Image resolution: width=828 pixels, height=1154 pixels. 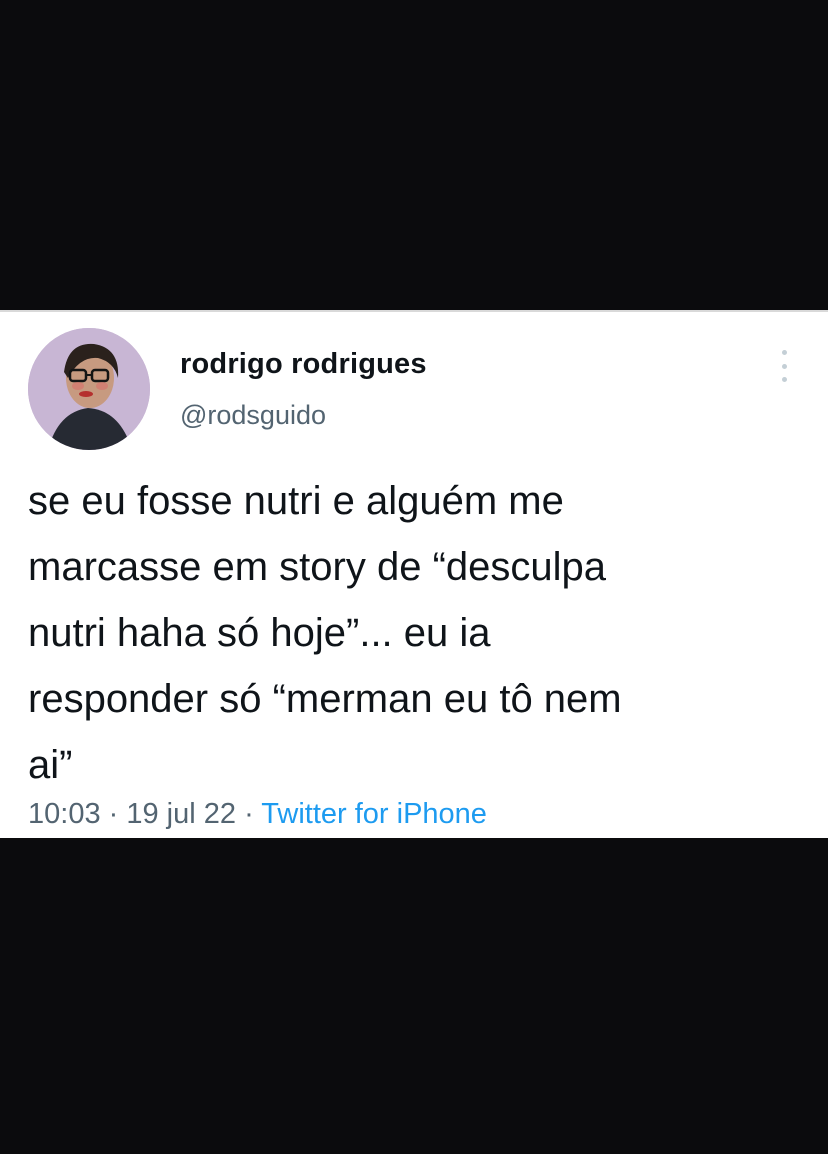 What do you see at coordinates (317, 567) in the screenshot?
I see `tweet-text-line: marcasse em story de “desculpa` at bounding box center [317, 567].